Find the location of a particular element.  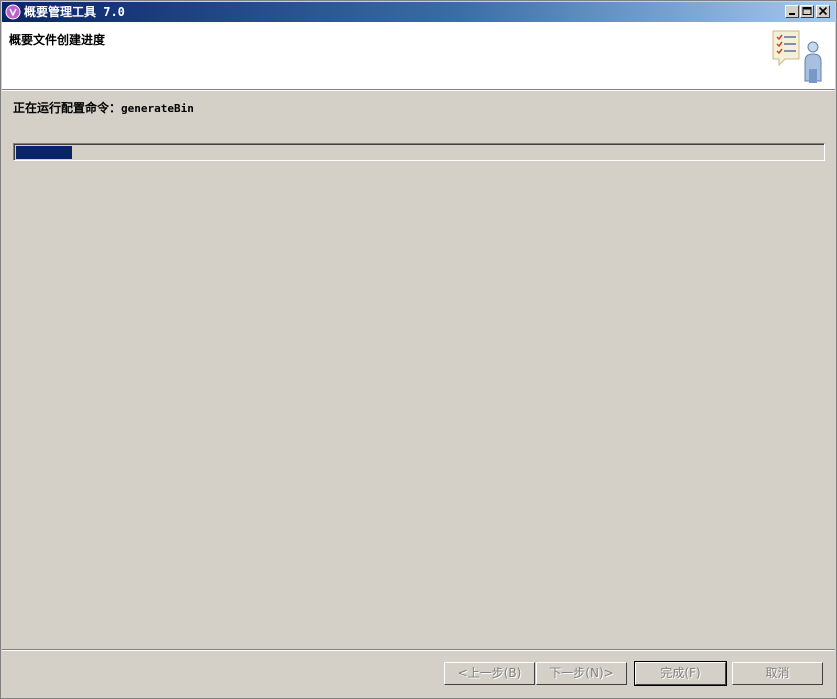

maximize-icon is located at coordinates (807, 11).